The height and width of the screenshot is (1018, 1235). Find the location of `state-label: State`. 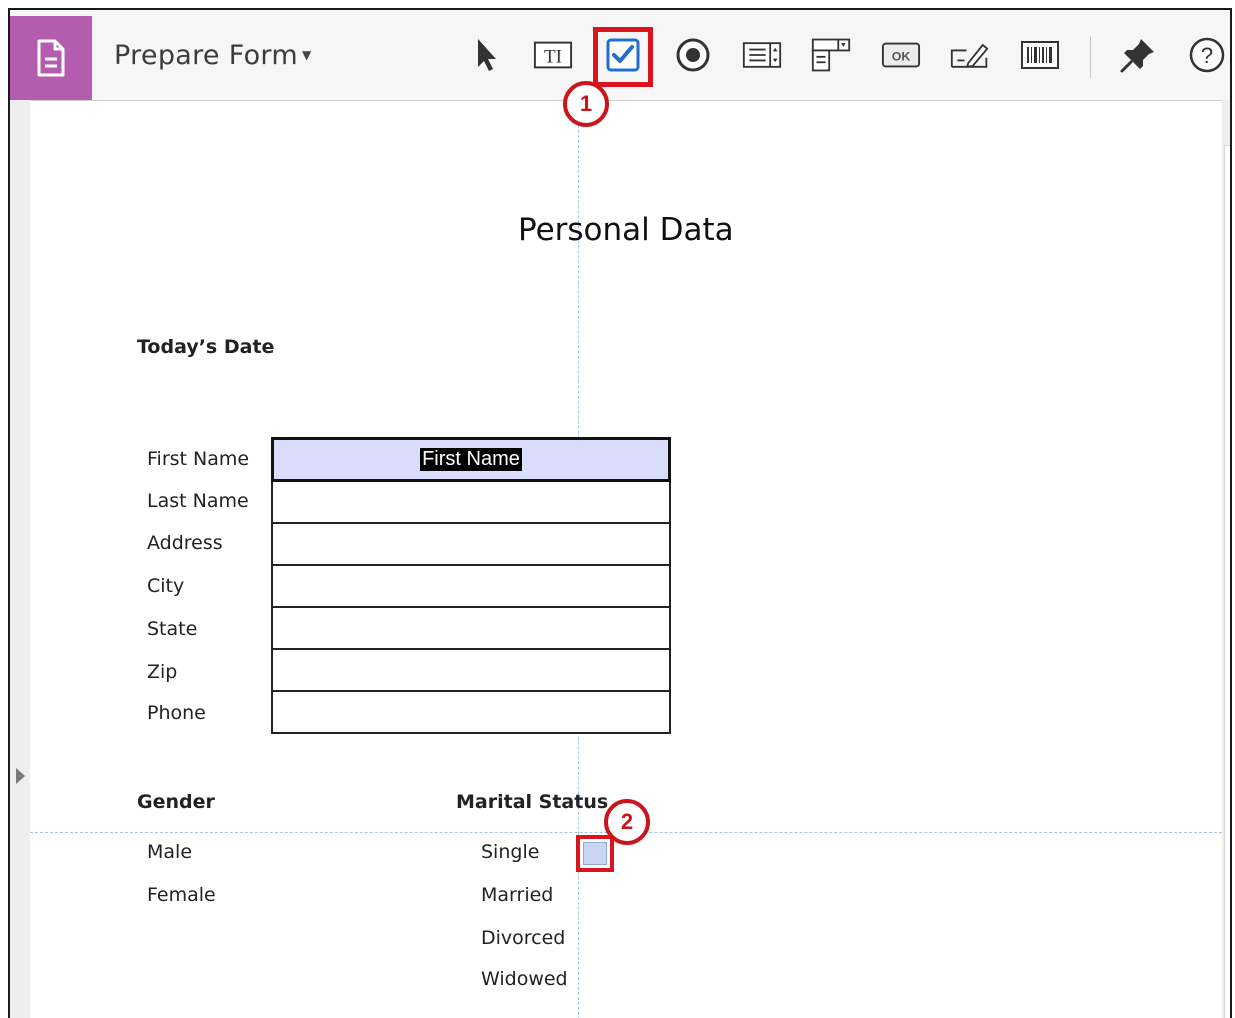

state-label: State is located at coordinates (172, 629).